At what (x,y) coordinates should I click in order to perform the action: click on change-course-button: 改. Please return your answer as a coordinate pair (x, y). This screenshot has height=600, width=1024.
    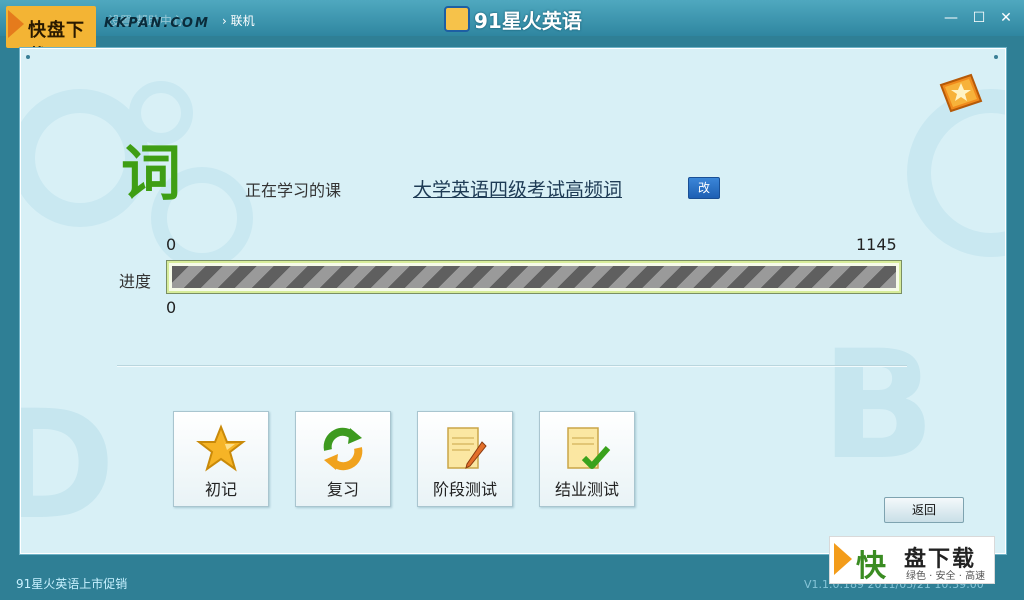
    Looking at the image, I should click on (704, 188).